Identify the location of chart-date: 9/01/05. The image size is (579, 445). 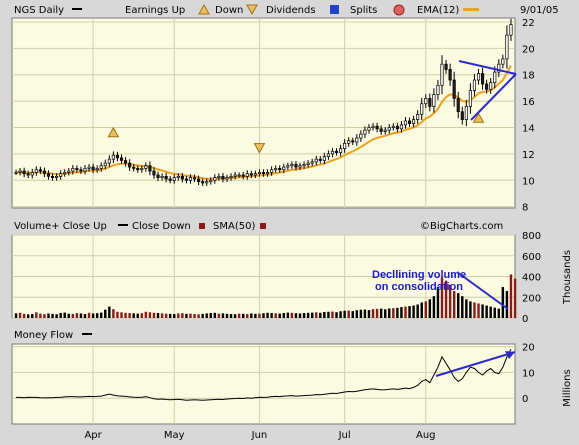
(539, 10).